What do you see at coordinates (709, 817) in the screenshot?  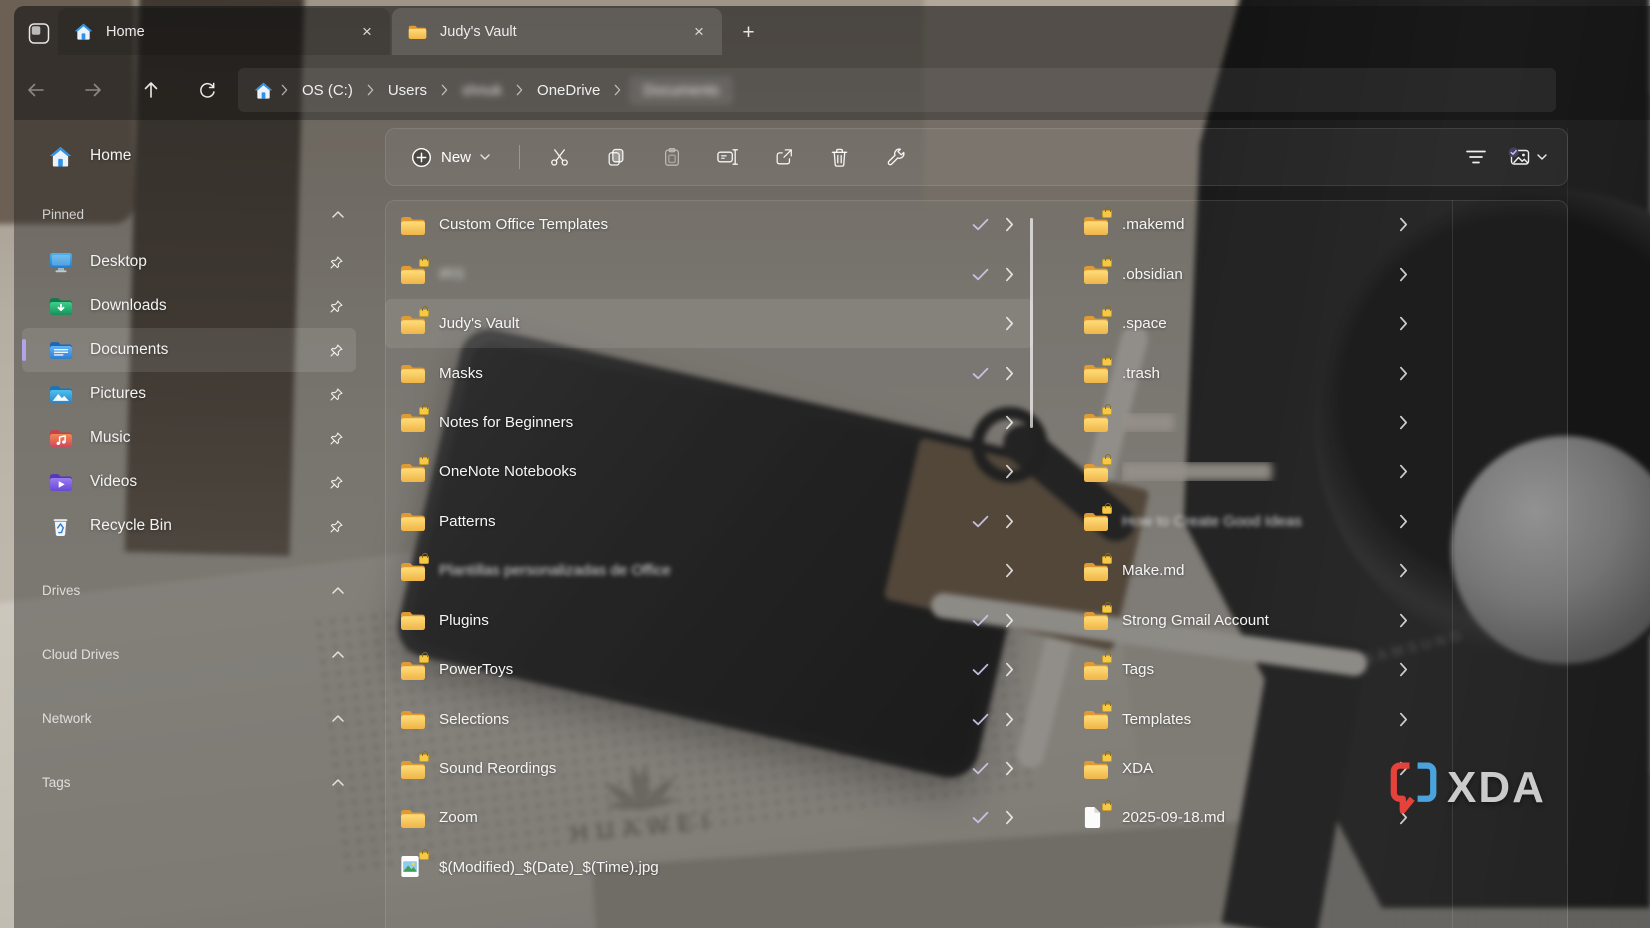 I see `file-row-zoom: Zoom` at bounding box center [709, 817].